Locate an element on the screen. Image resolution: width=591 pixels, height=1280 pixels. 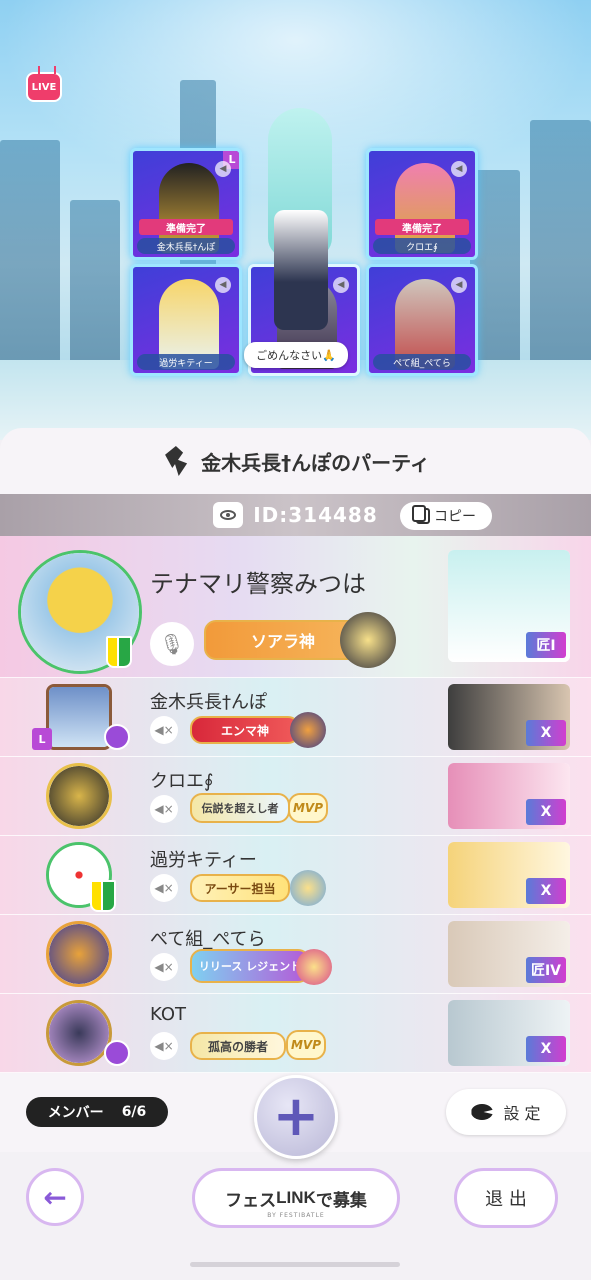
leader-mark: L is located at coordinates (42, 739).